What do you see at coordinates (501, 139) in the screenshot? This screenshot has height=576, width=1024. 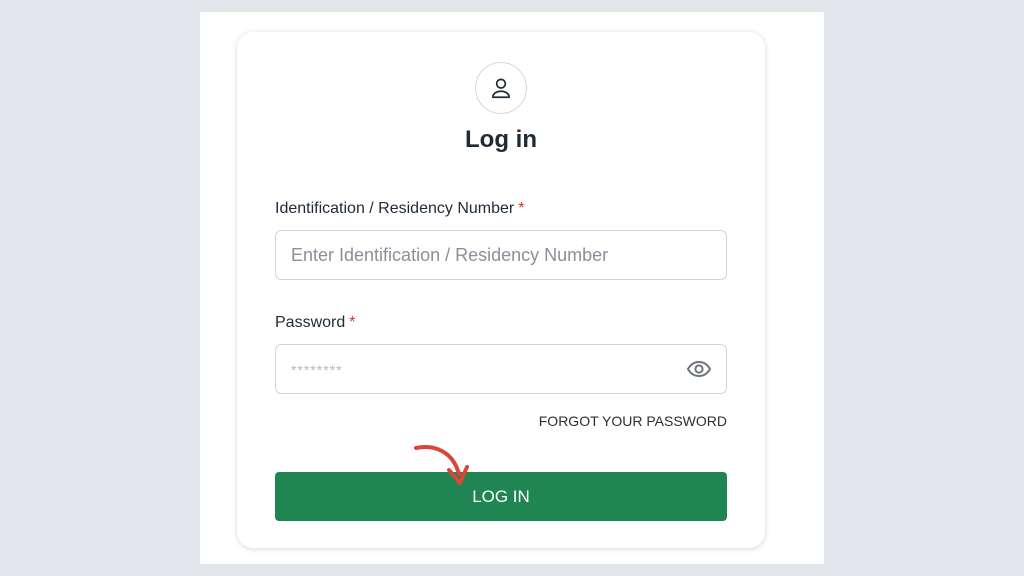 I see `page-title: Log in` at bounding box center [501, 139].